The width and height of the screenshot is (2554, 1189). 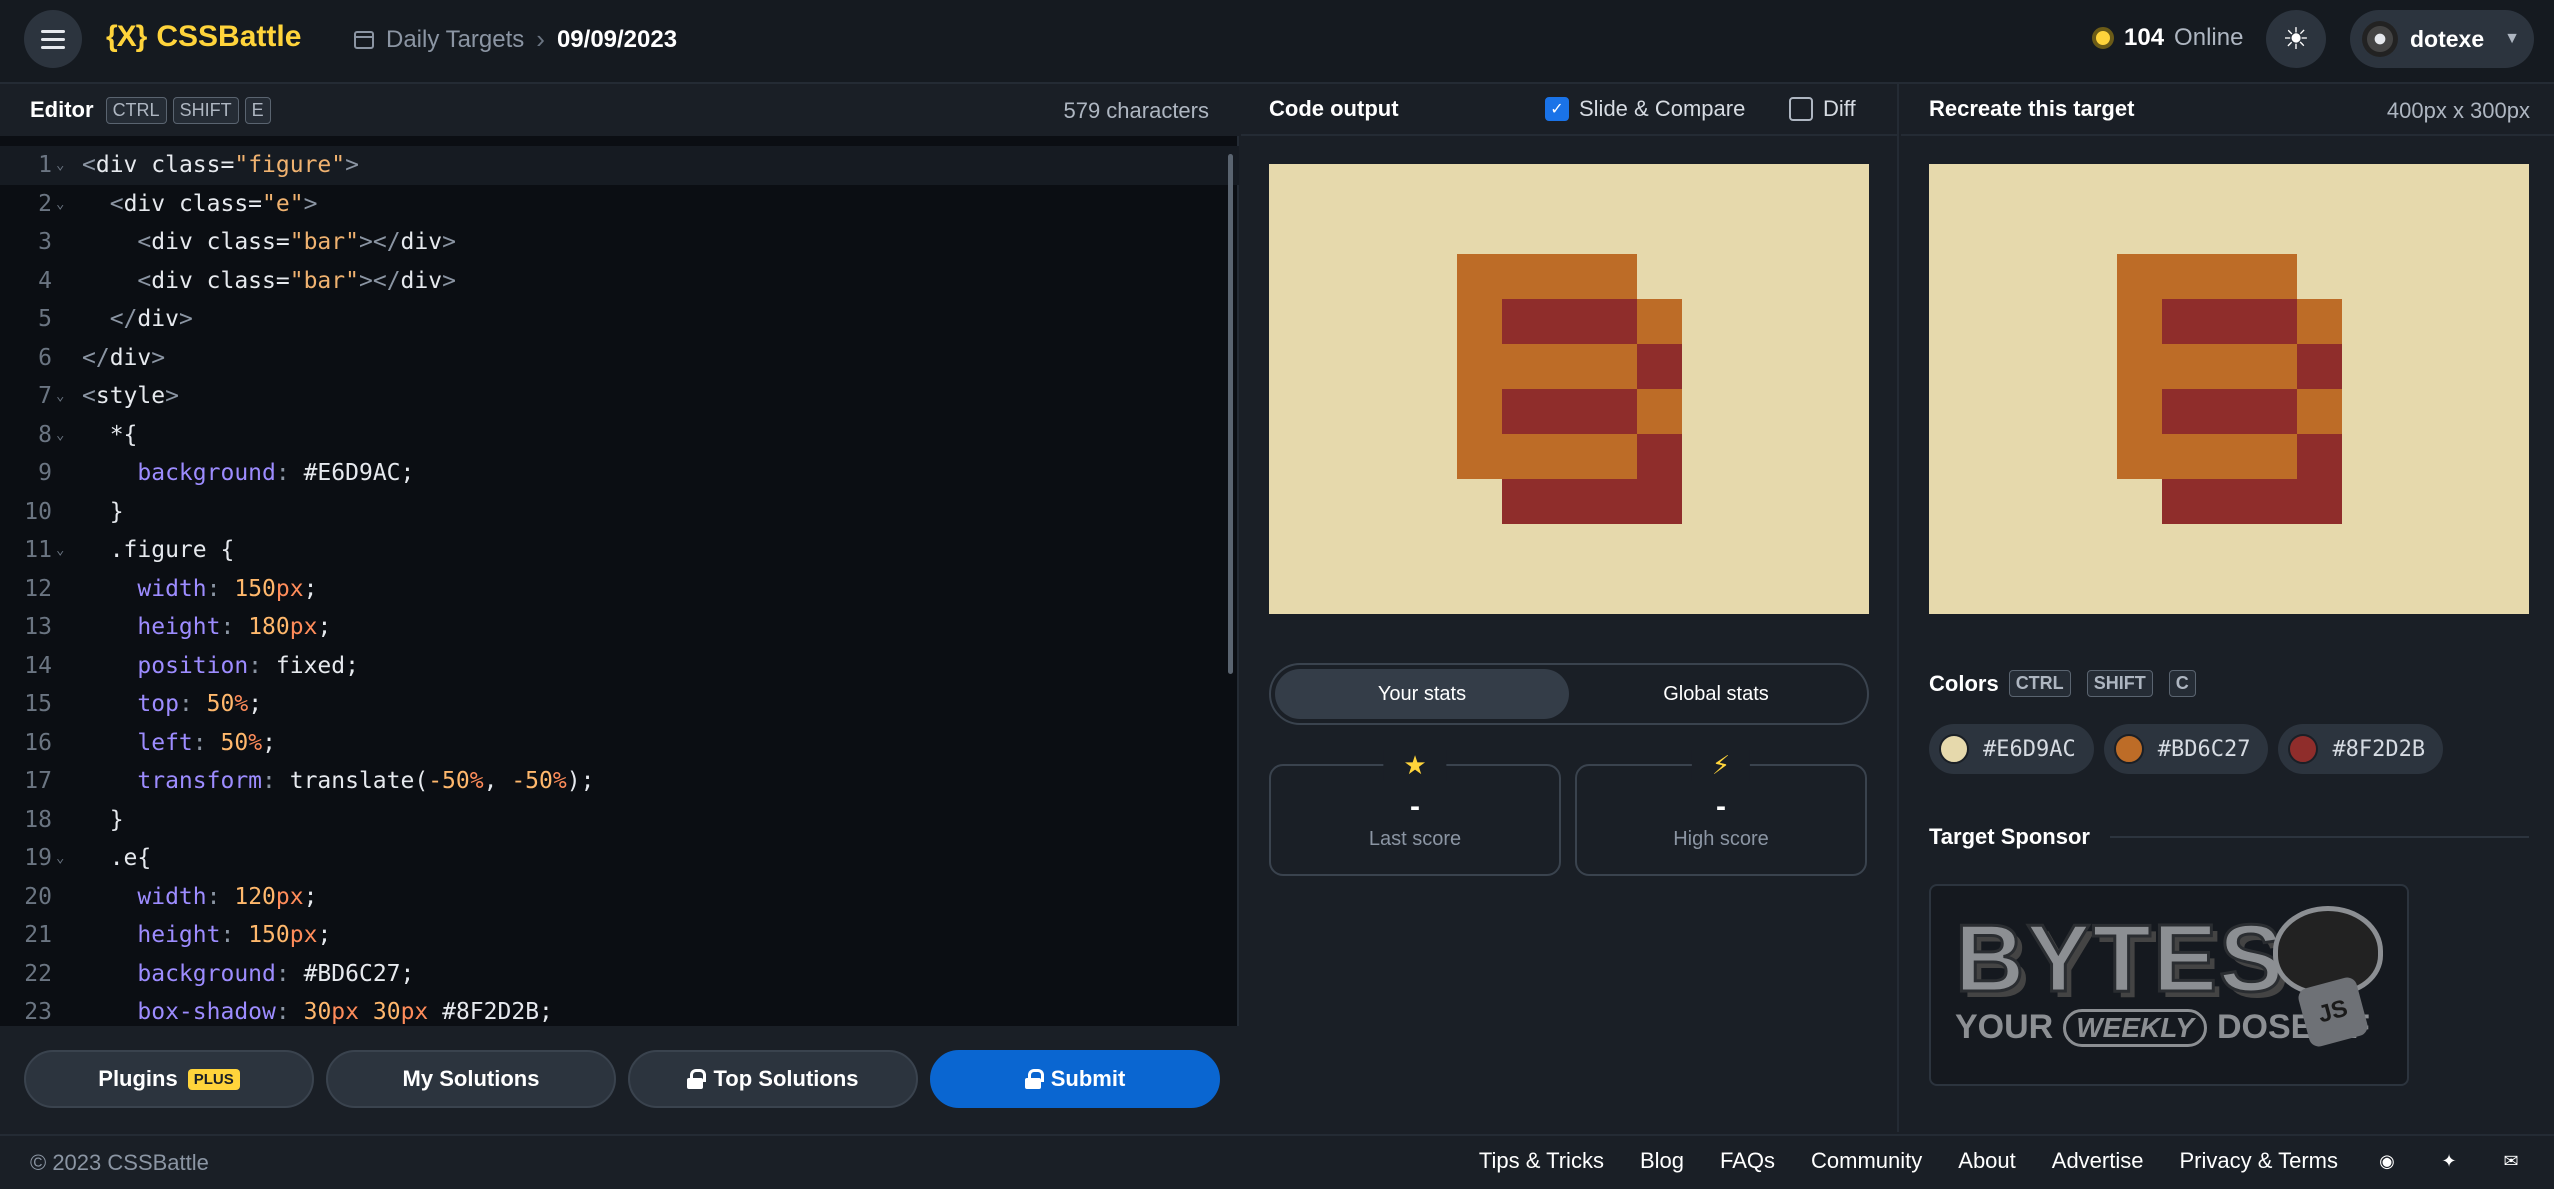 I want to click on code-line: 13 height: 180px;, so click(x=619, y=627).